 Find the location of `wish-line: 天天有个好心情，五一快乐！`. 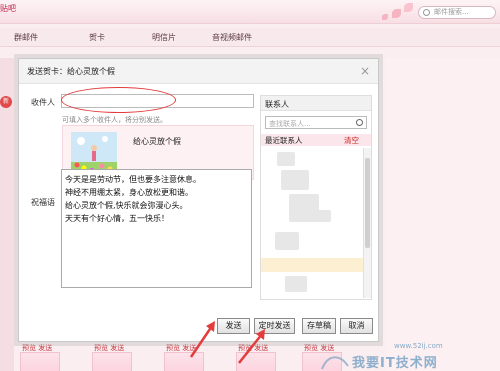

wish-line: 天天有个好心情，五一快乐！ is located at coordinates (117, 218).